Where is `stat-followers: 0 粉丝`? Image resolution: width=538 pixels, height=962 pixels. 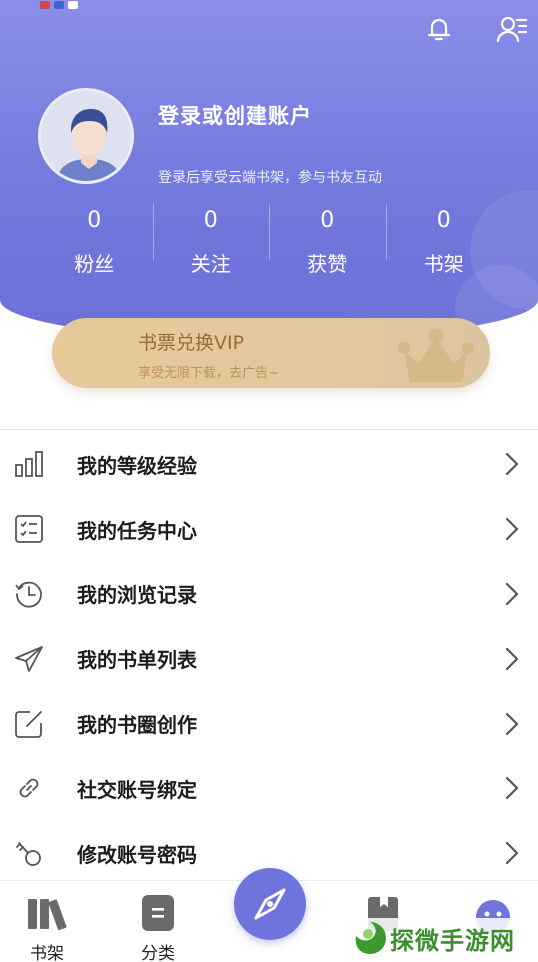
stat-followers: 0 粉丝 is located at coordinates (94, 240).